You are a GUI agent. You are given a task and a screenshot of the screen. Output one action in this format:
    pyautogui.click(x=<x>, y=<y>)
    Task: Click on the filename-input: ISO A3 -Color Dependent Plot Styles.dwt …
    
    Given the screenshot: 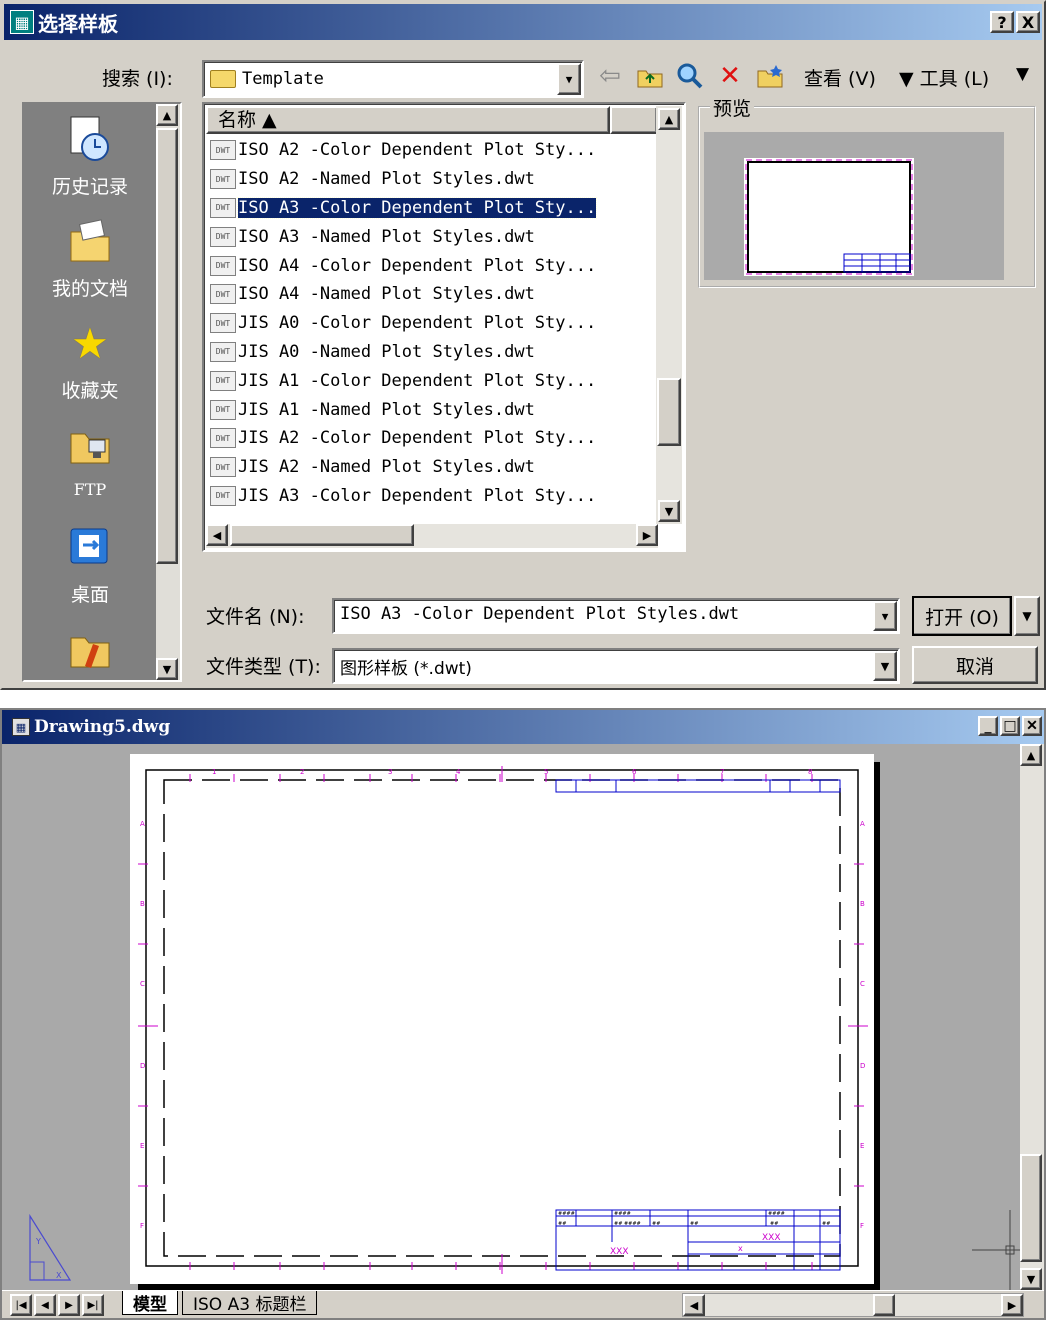 What is the action you would take?
    pyautogui.click(x=616, y=616)
    